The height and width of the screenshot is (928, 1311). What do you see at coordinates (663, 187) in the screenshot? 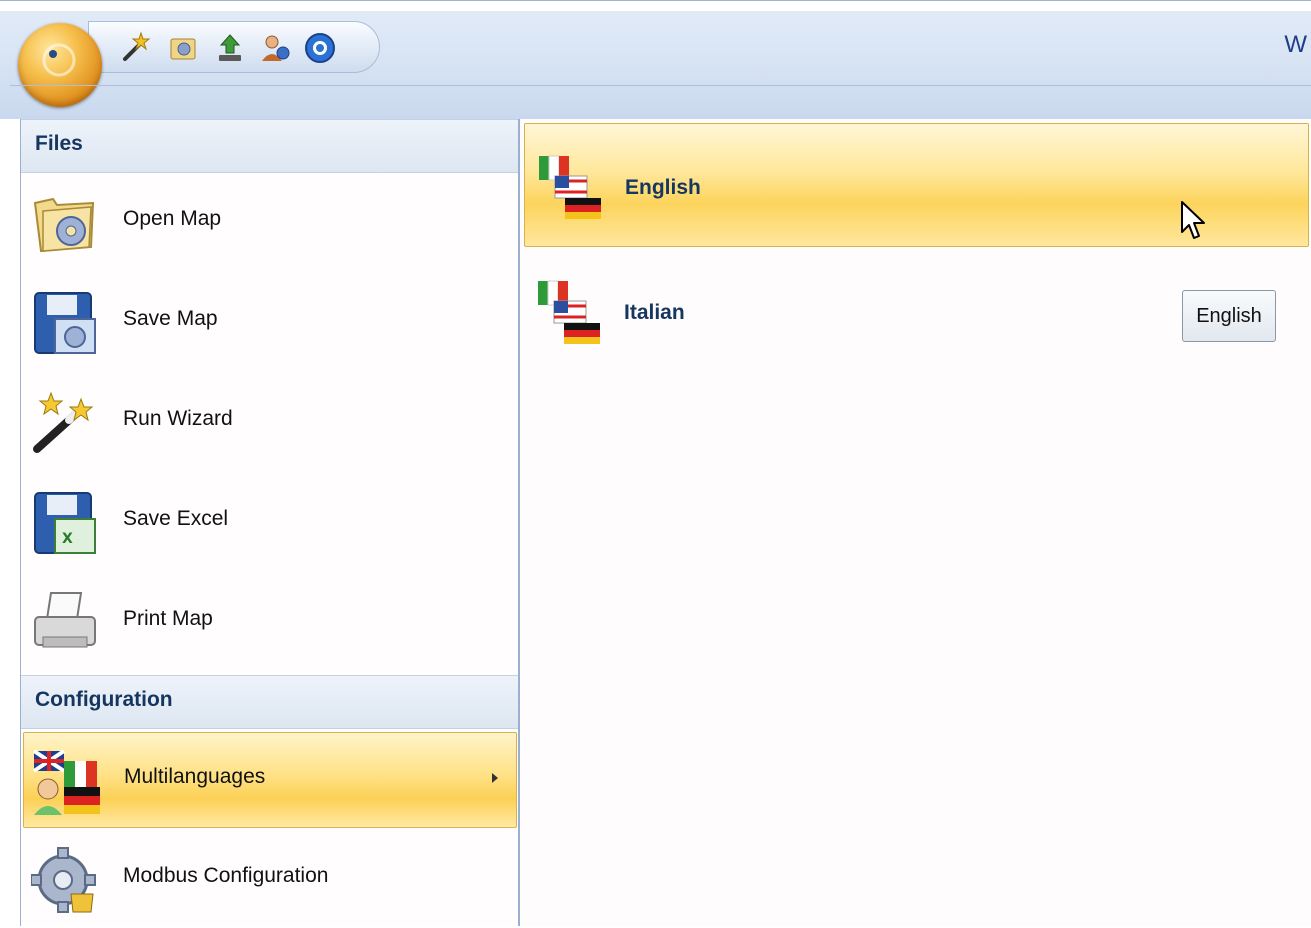
I see `submenu-item-label: English` at bounding box center [663, 187].